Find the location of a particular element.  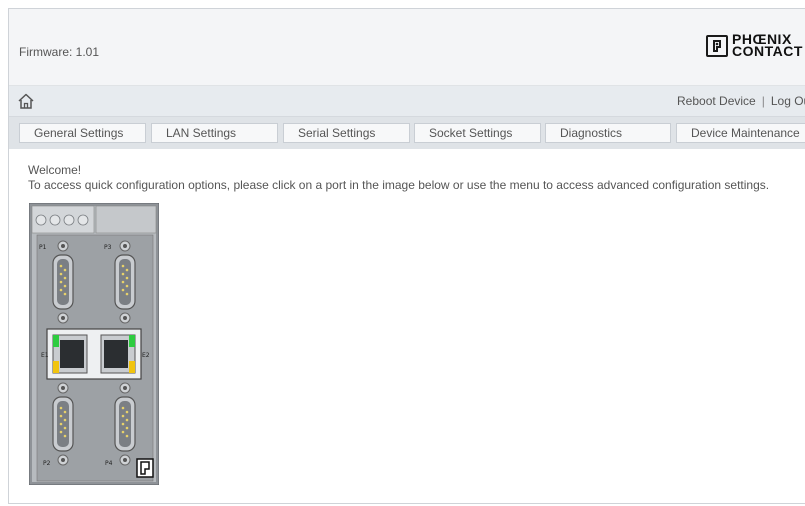

port-label-p4: P4 is located at coordinates (109, 463).